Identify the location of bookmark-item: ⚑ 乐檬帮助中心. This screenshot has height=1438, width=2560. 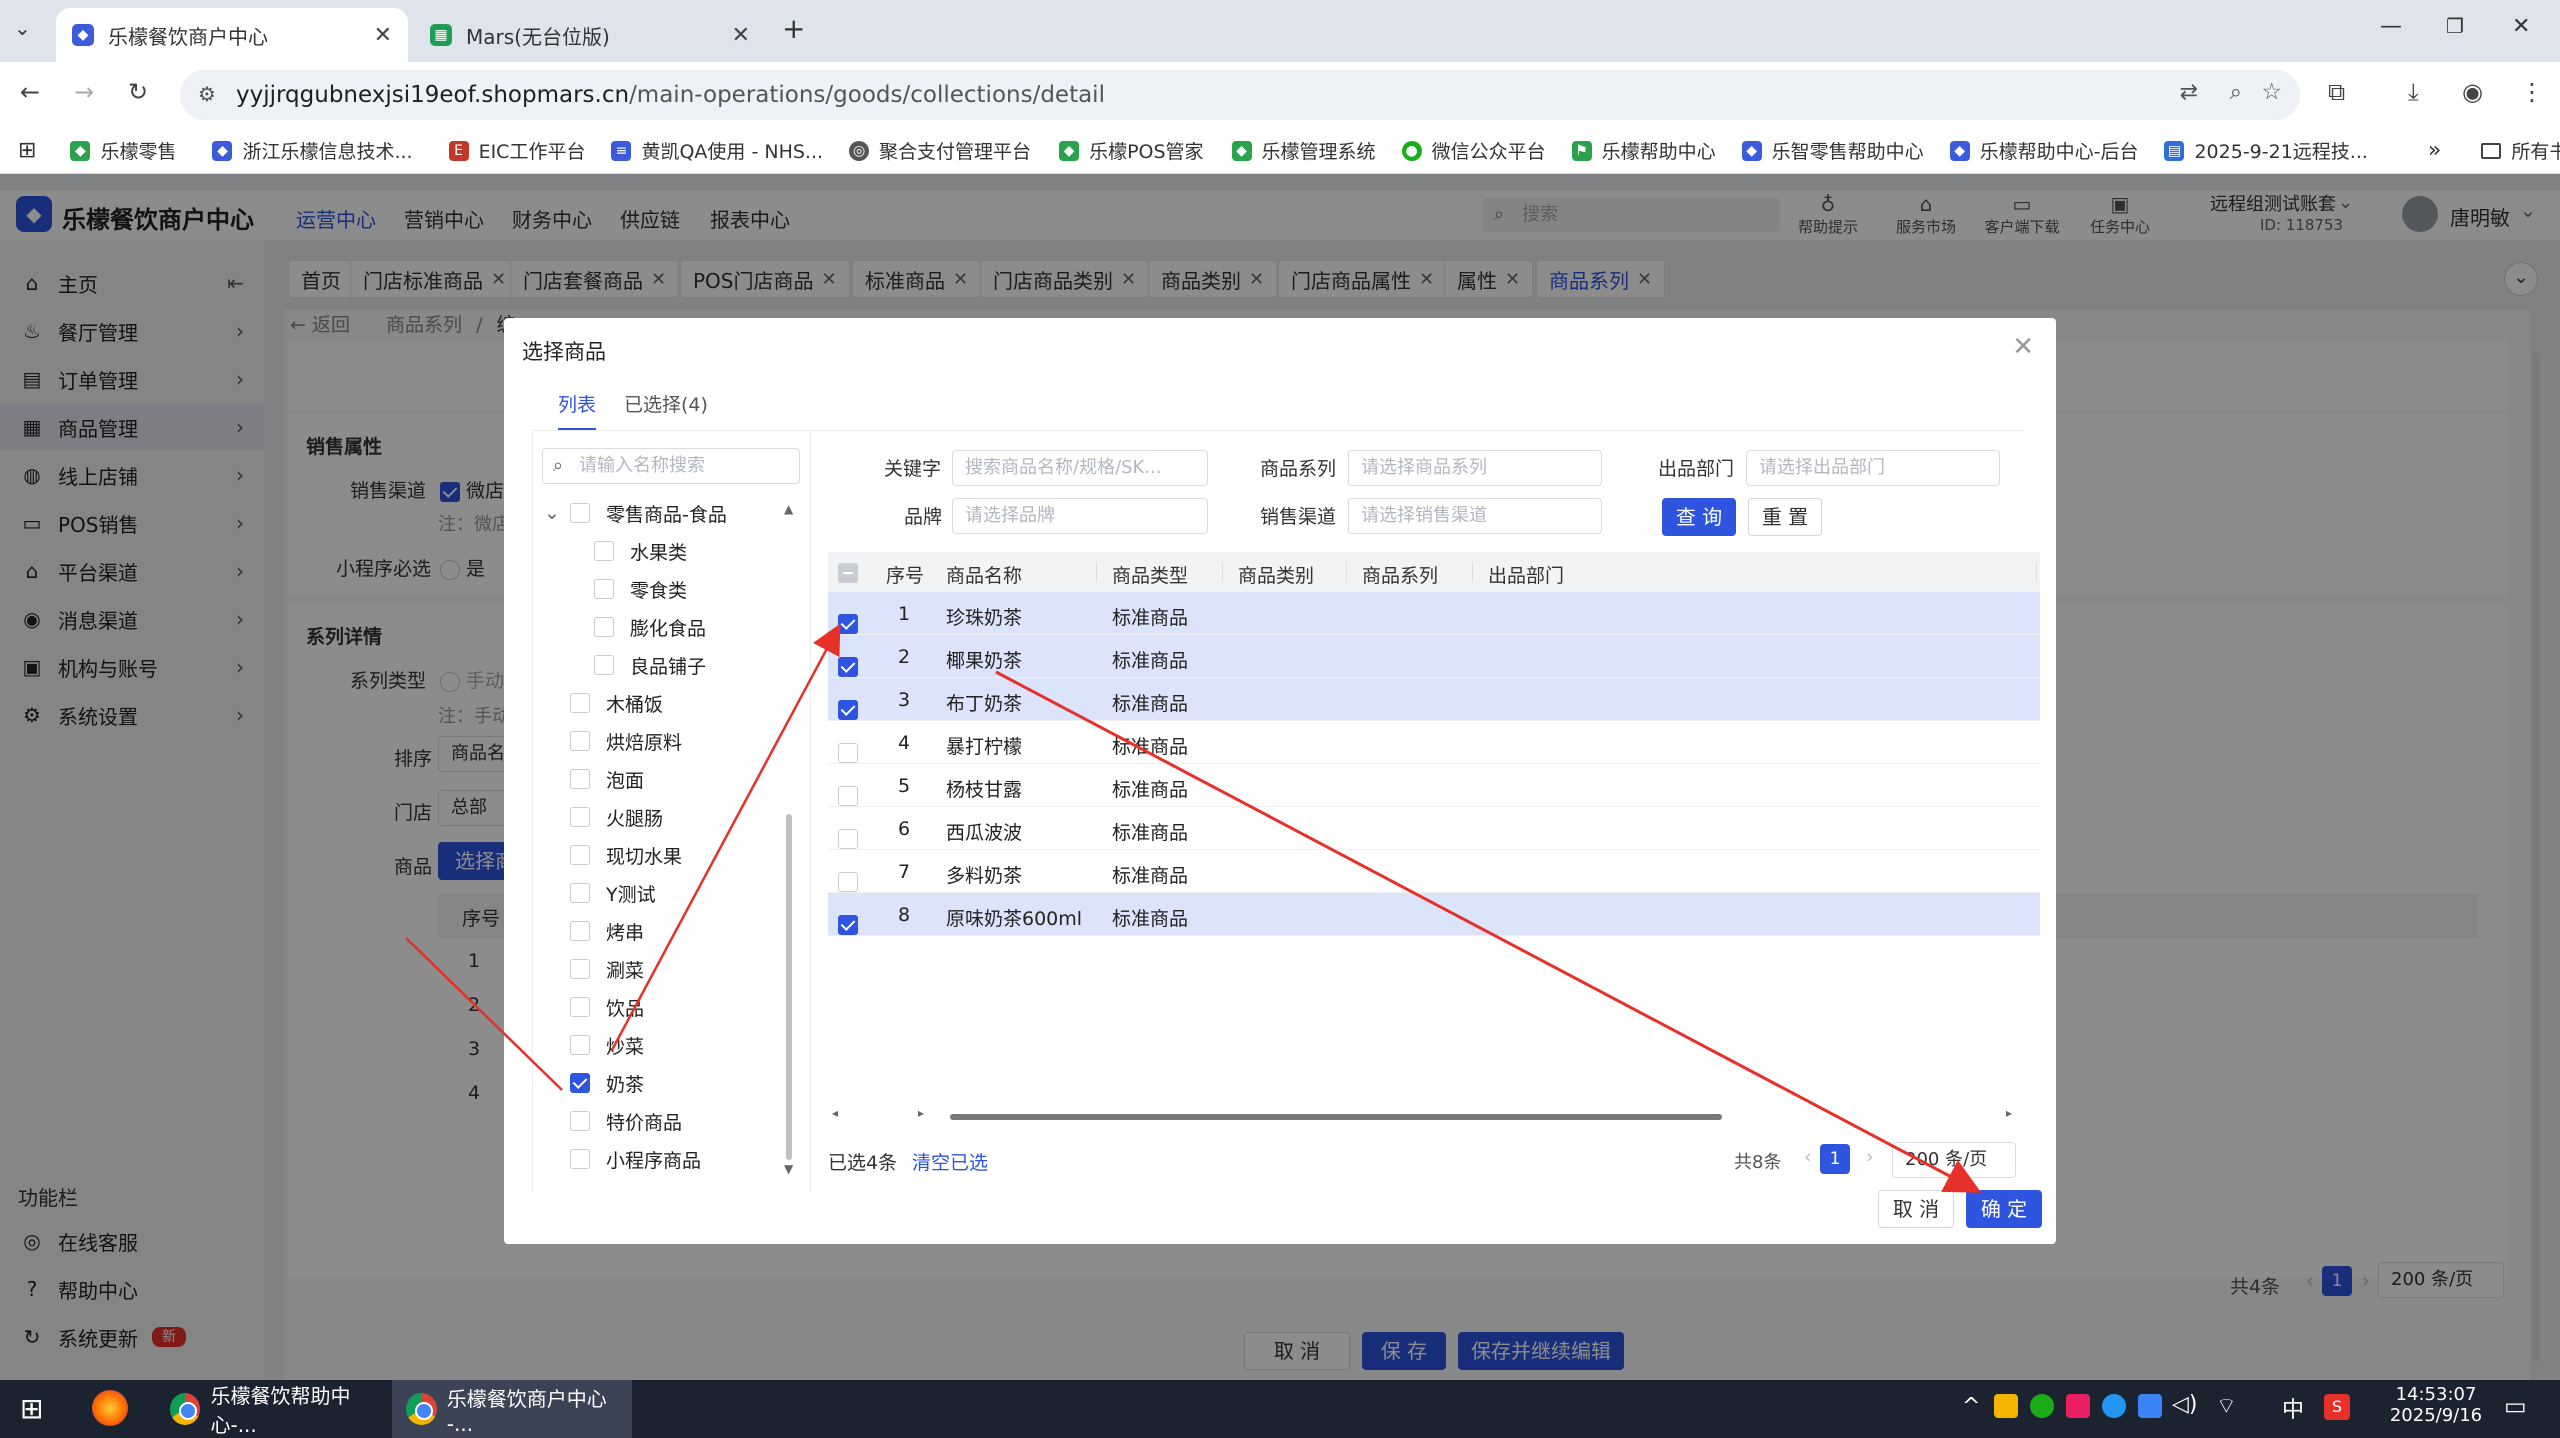
(1643, 150).